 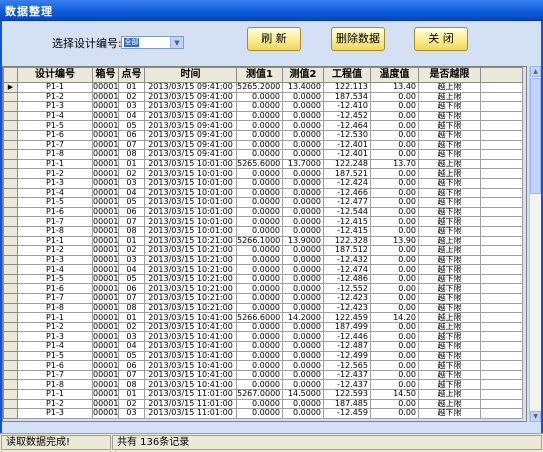 I want to click on table-cell: 122.593, so click(x=347, y=394).